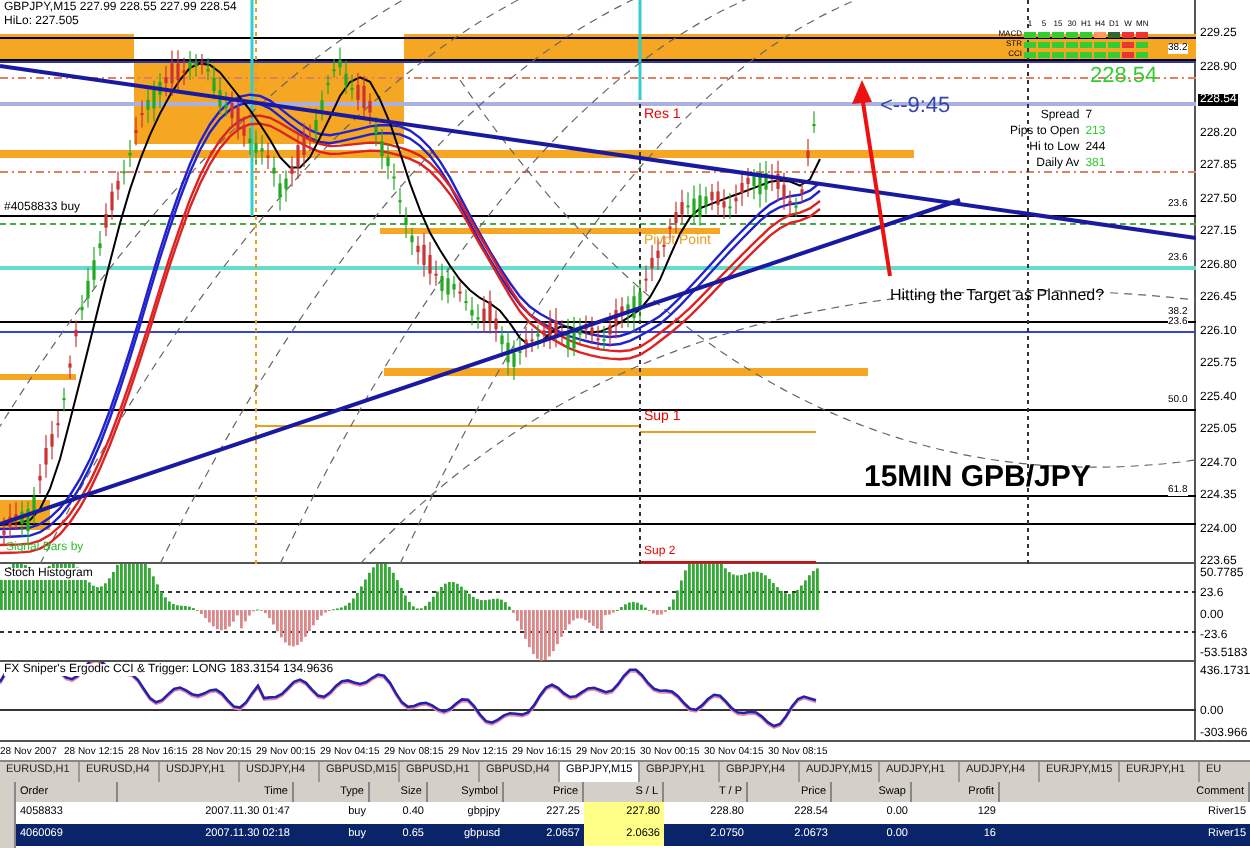 This screenshot has width=1250, height=848. I want to click on current-price: 228.54, so click(1124, 77).